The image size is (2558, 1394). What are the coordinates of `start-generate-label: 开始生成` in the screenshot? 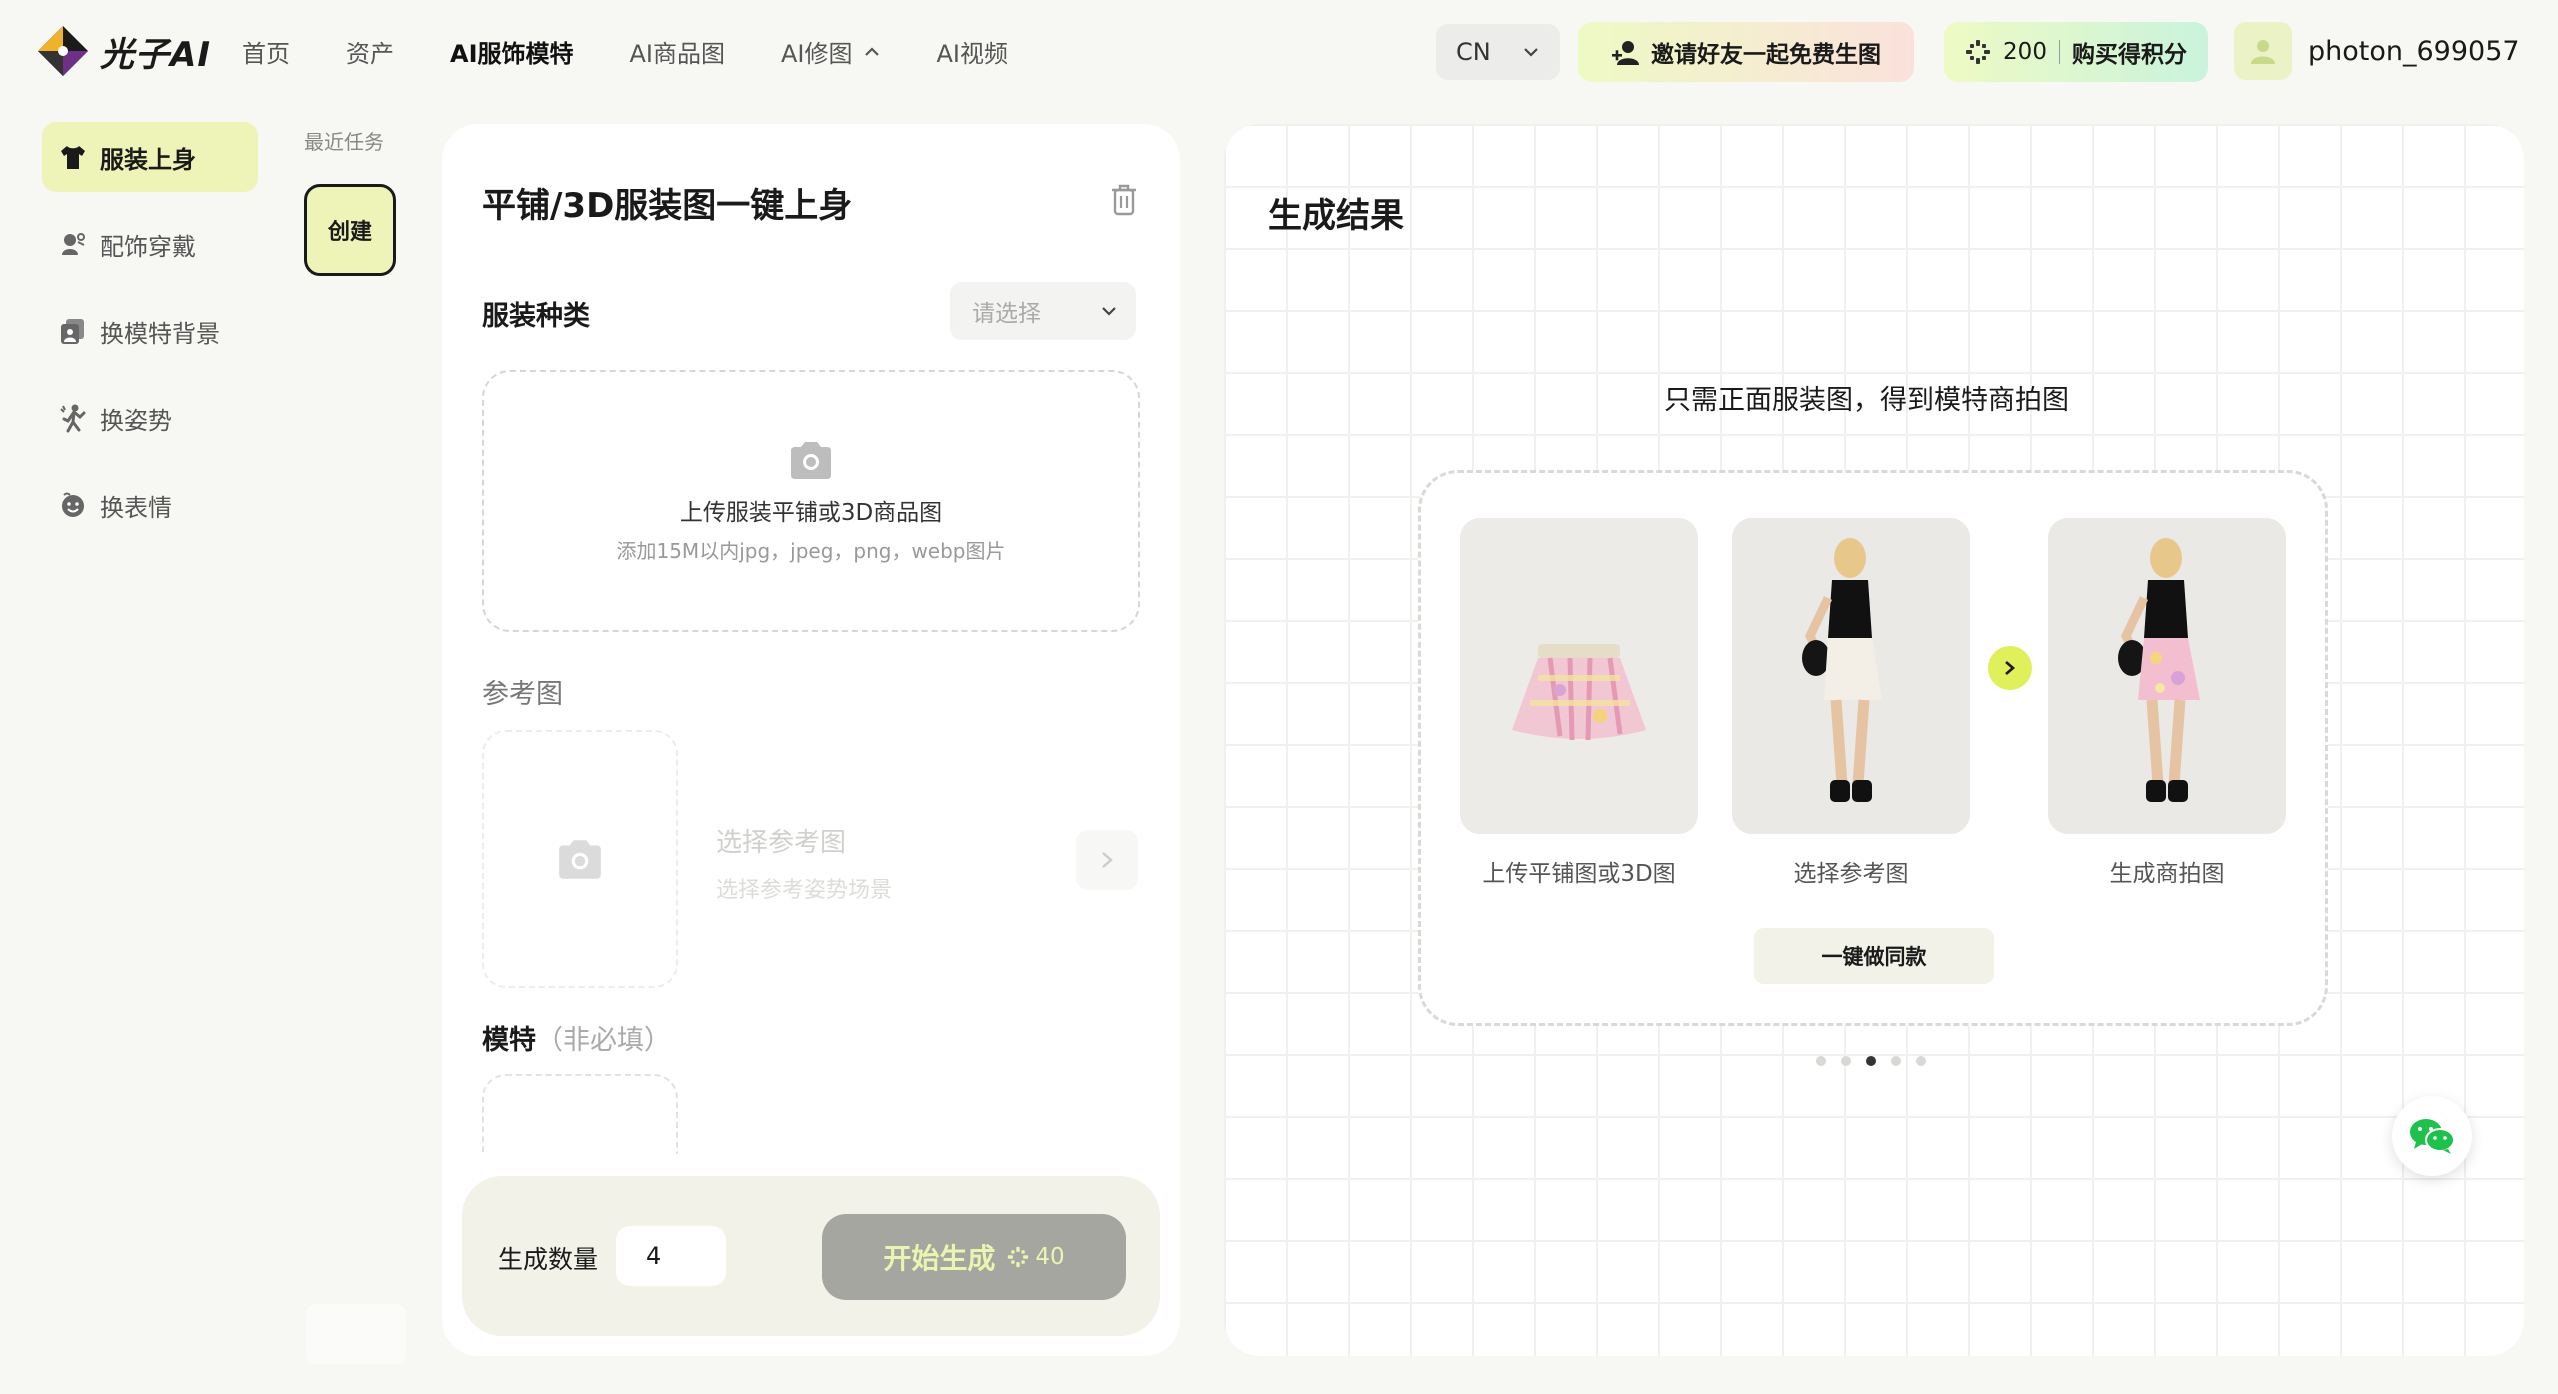 It's located at (939, 1258).